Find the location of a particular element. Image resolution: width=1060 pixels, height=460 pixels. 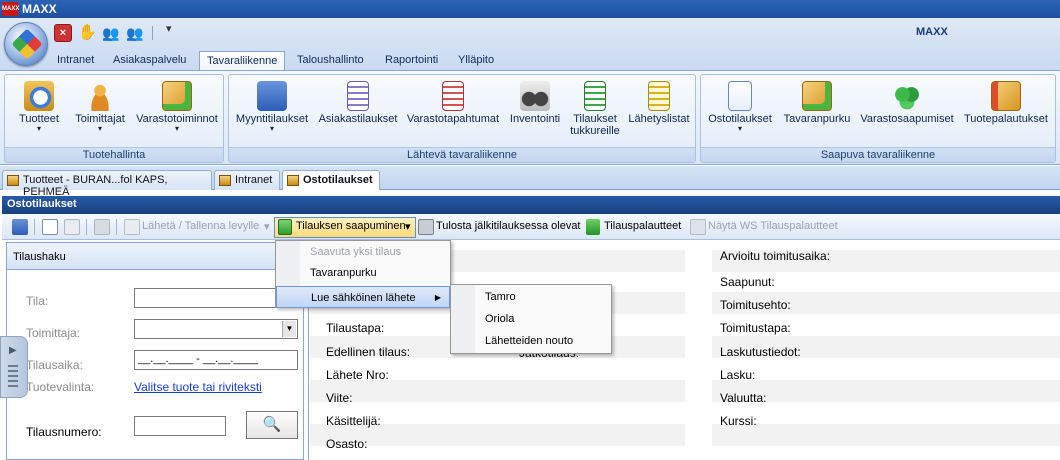

side-panel-handle: ▶ is located at coordinates (14, 367).